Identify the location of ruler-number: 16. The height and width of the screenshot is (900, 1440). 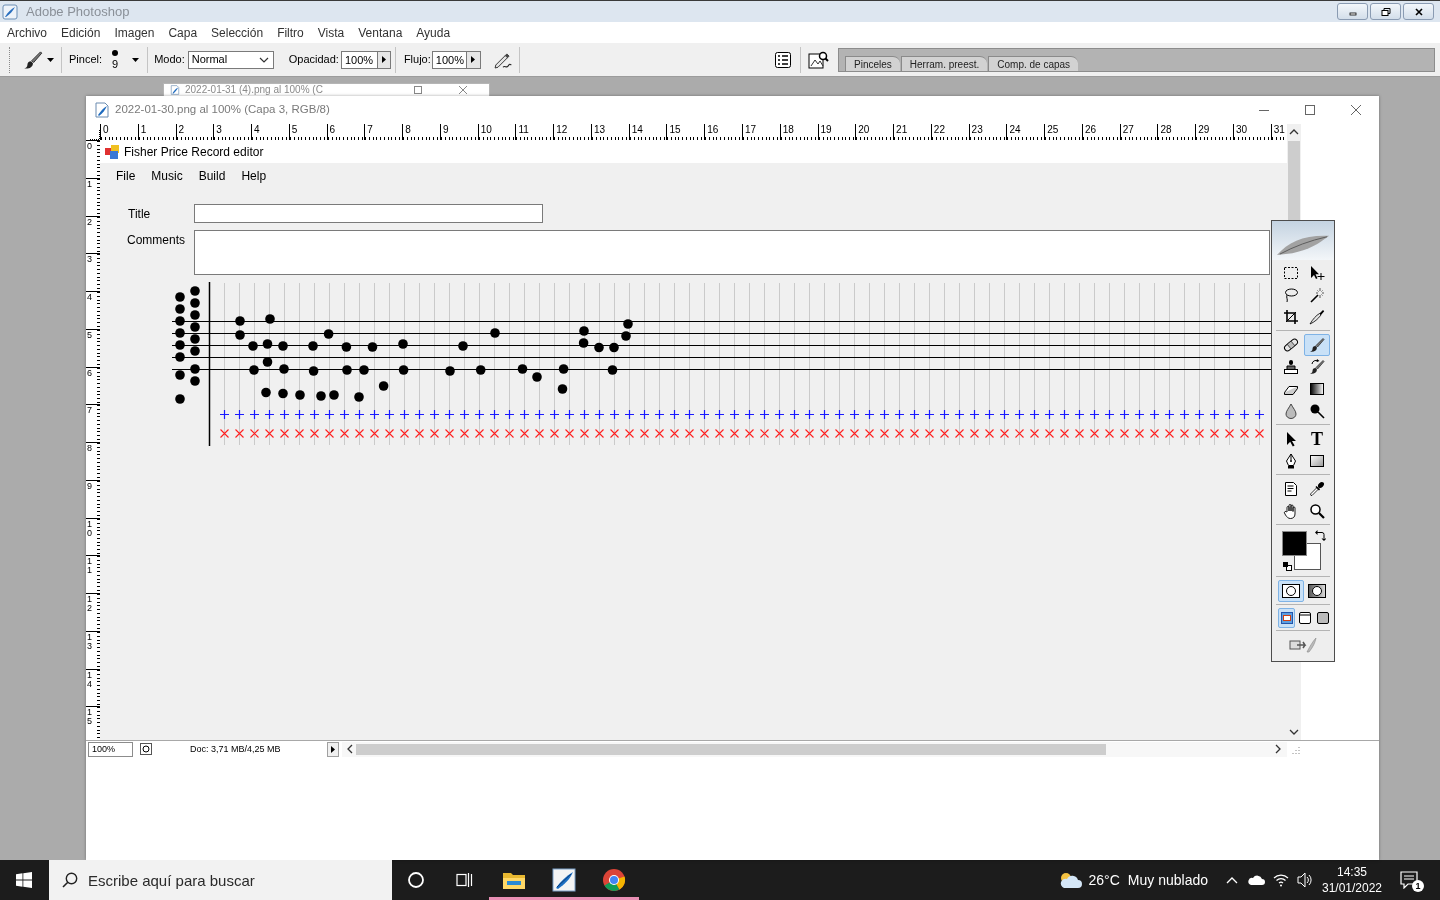
(713, 129).